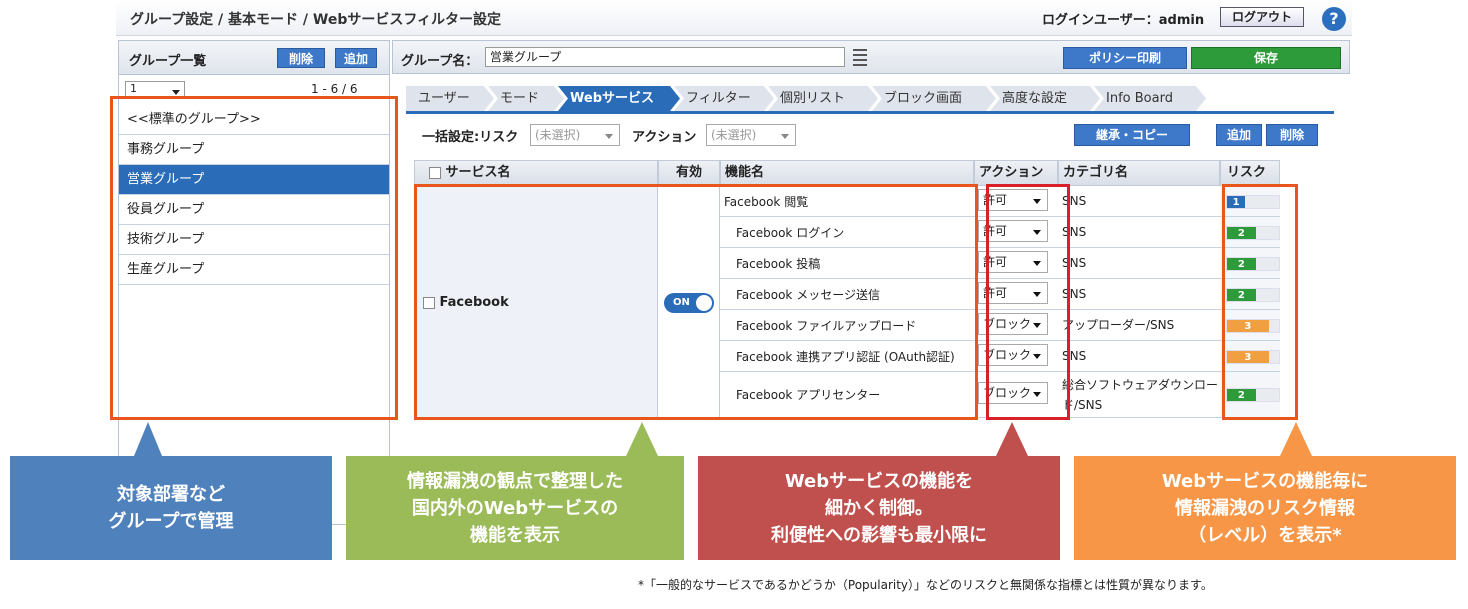 The width and height of the screenshot is (1468, 609). I want to click on green-callout-line: 国内外のWebサービスの, so click(515, 508).